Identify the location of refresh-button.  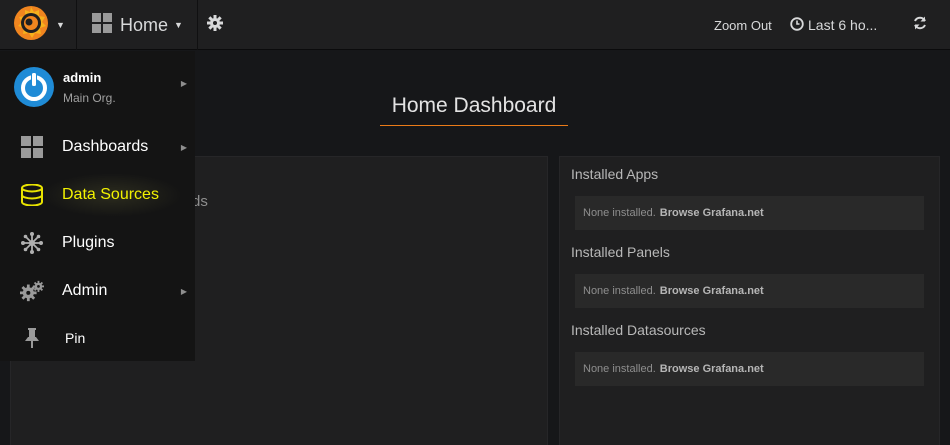
(920, 25).